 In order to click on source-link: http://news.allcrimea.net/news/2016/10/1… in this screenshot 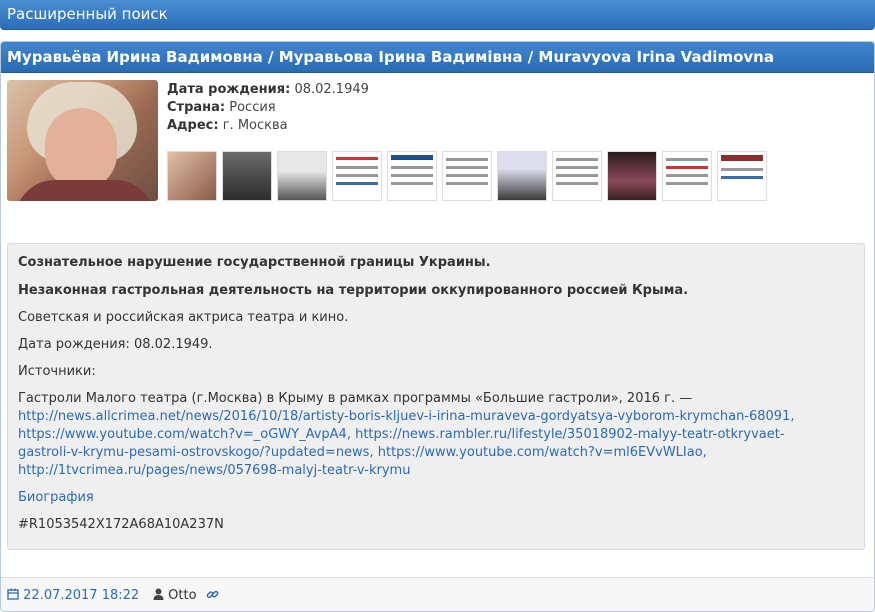, I will do `click(406, 416)`.